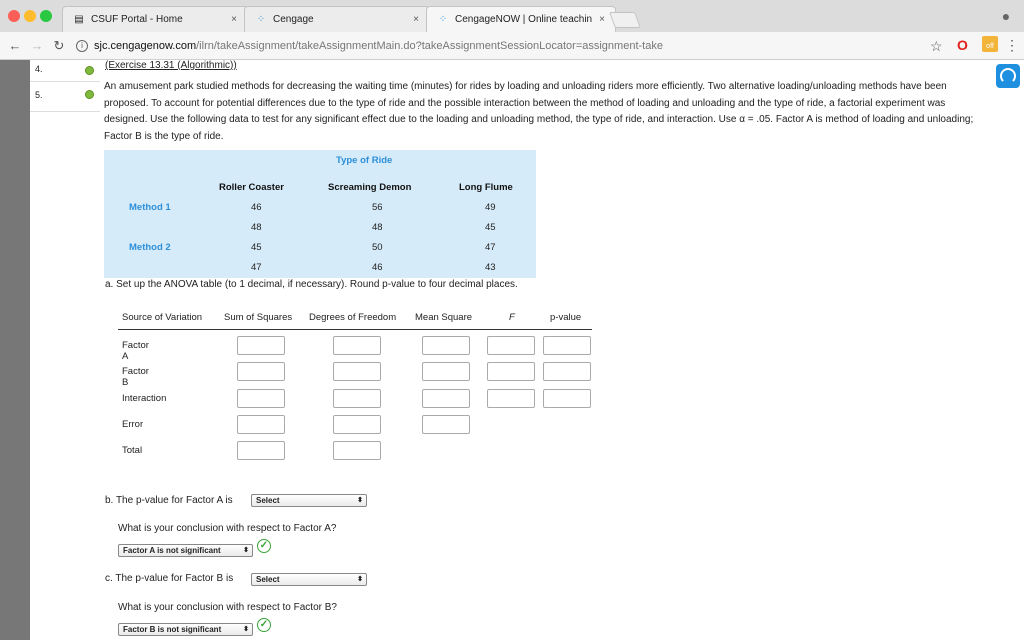 Image resolution: width=1024 pixels, height=640 pixels. Describe the element at coordinates (1012, 45) in the screenshot. I see `browser-menu-icon: ⋮` at that location.